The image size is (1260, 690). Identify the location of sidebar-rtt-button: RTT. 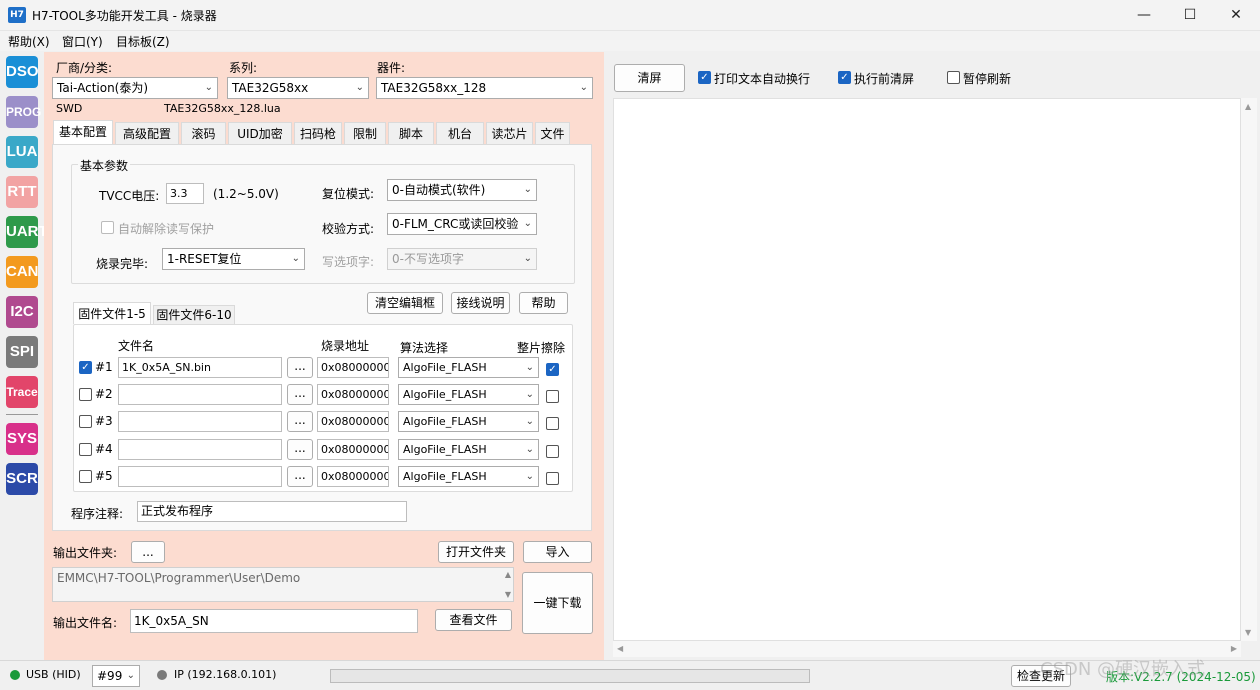
(22, 192).